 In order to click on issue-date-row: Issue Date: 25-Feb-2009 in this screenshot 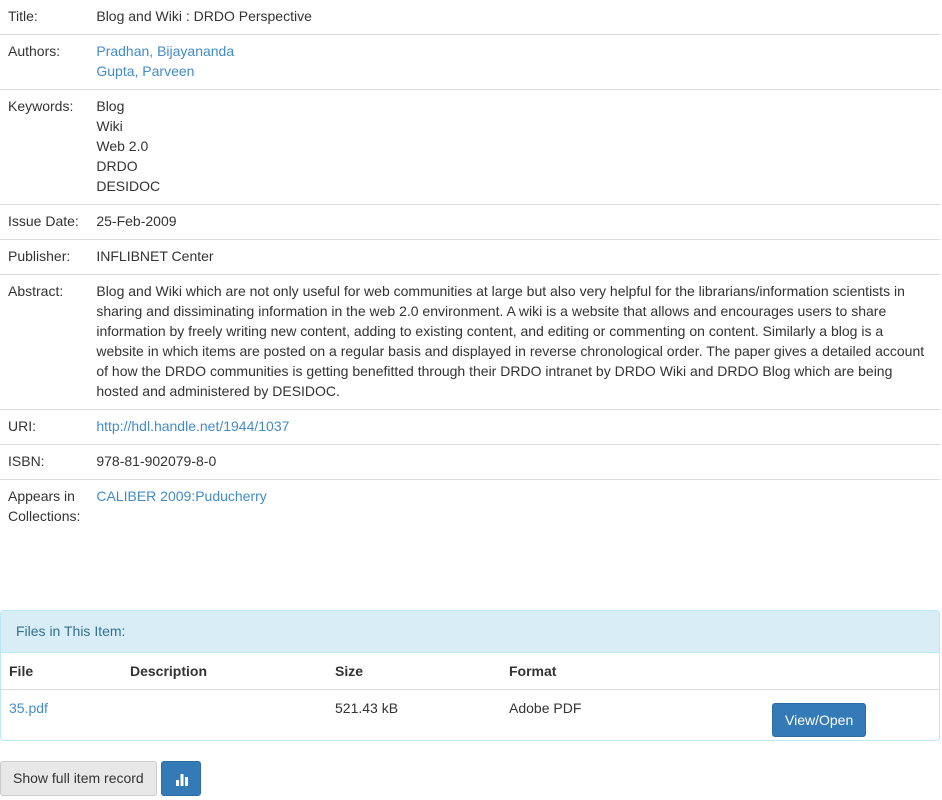, I will do `click(470, 222)`.